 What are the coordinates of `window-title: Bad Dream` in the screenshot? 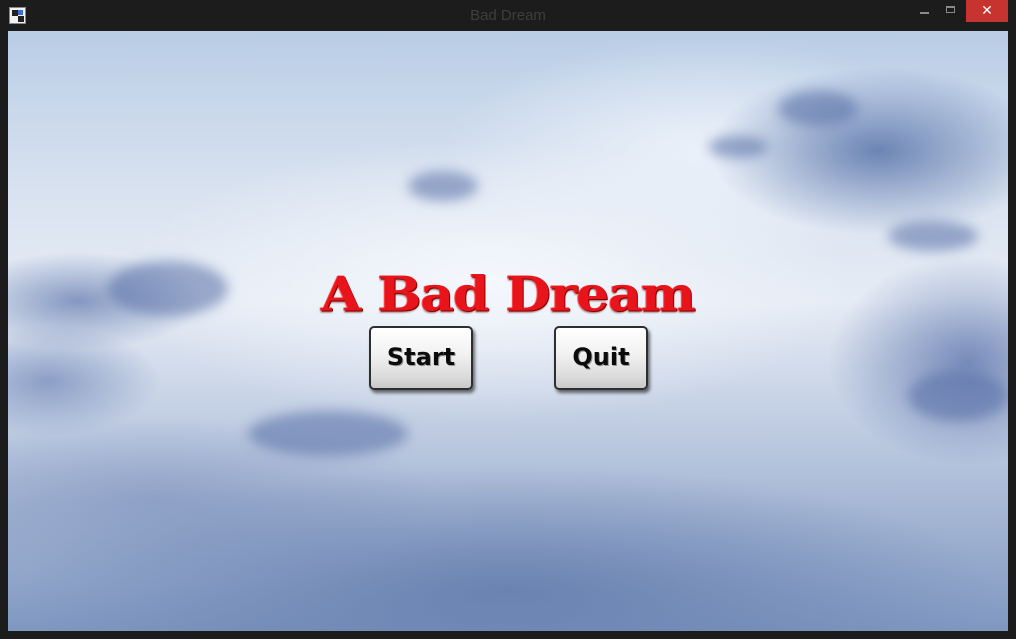 It's located at (508, 15).